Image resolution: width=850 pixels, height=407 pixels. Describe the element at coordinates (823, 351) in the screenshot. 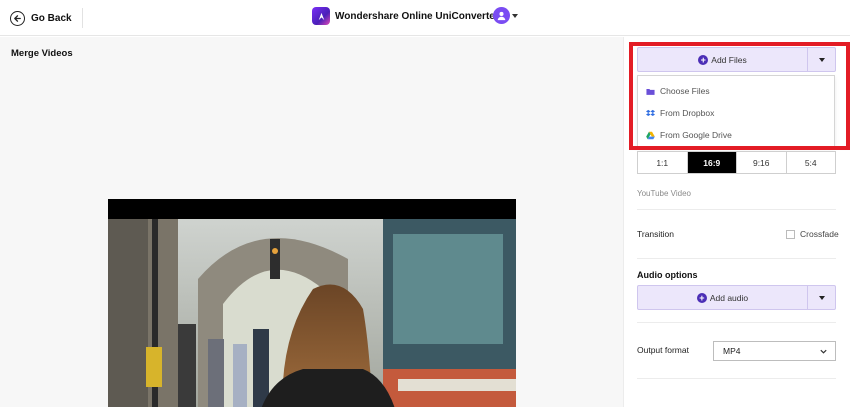

I see `chevron-down-icon` at that location.